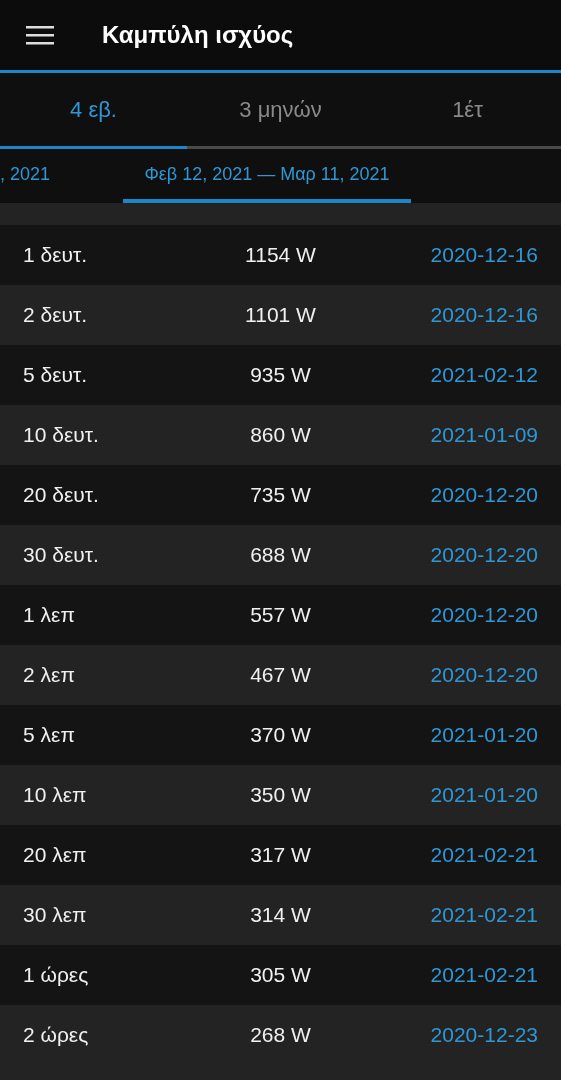 The width and height of the screenshot is (561, 1080). Describe the element at coordinates (280, 615) in the screenshot. I see `power-cell-text: 557 W` at that location.